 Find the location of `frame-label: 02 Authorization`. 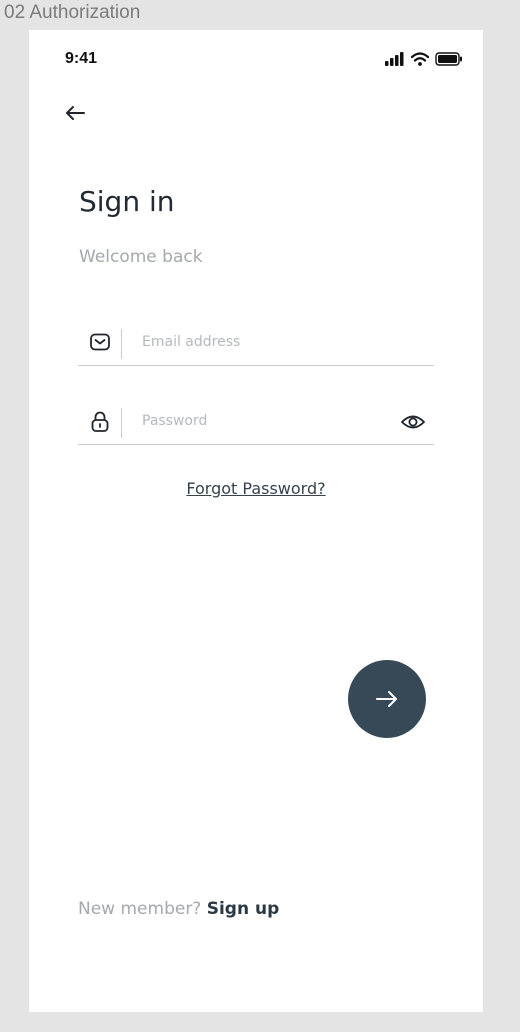

frame-label: 02 Authorization is located at coordinates (72, 12).